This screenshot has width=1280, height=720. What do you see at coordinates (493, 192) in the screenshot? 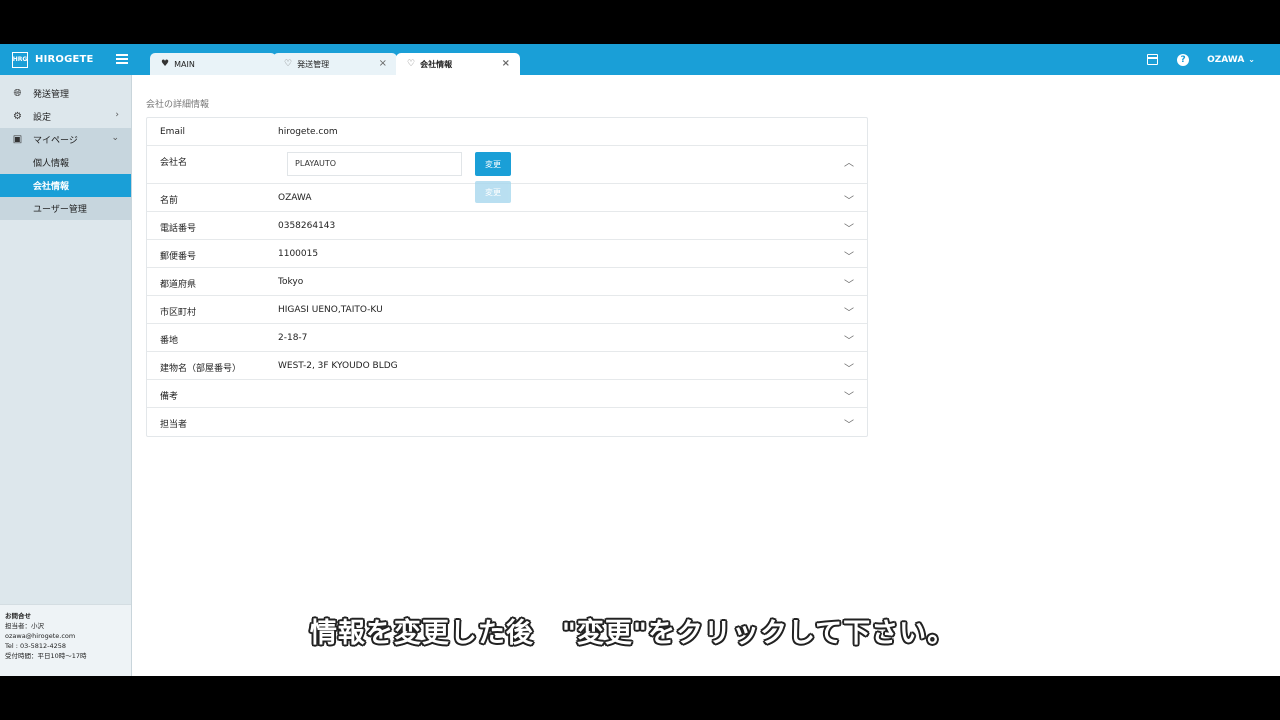
I see `change-button-ghost: 変更` at bounding box center [493, 192].